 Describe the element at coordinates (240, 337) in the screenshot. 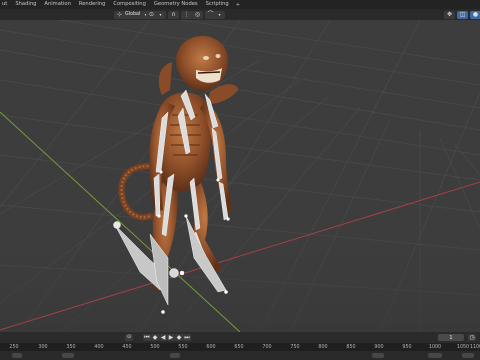

I see `timeline-controls: ⊙ ⏮ ◆ ◀ ▶ ◆ ⏭ 1 ◷` at that location.